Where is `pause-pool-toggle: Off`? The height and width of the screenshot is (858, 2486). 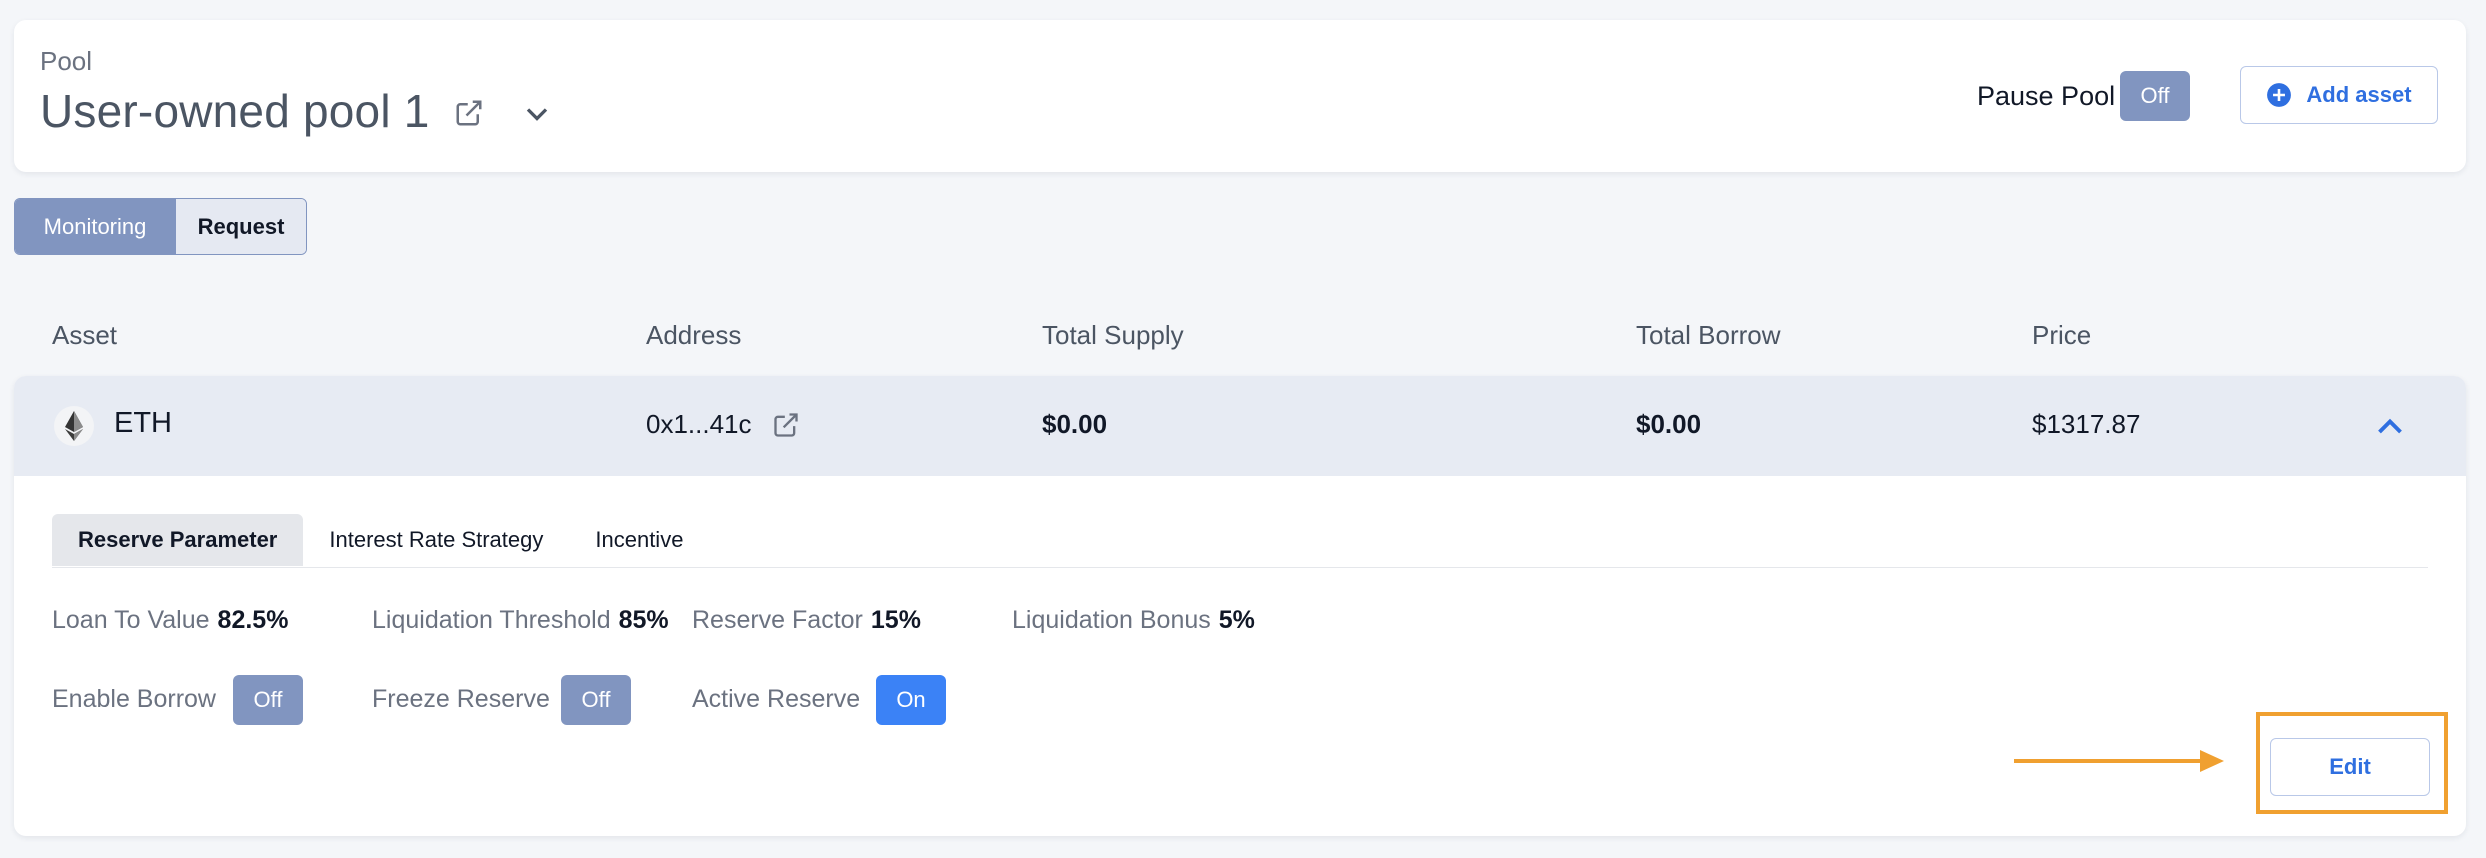 pause-pool-toggle: Off is located at coordinates (2155, 96).